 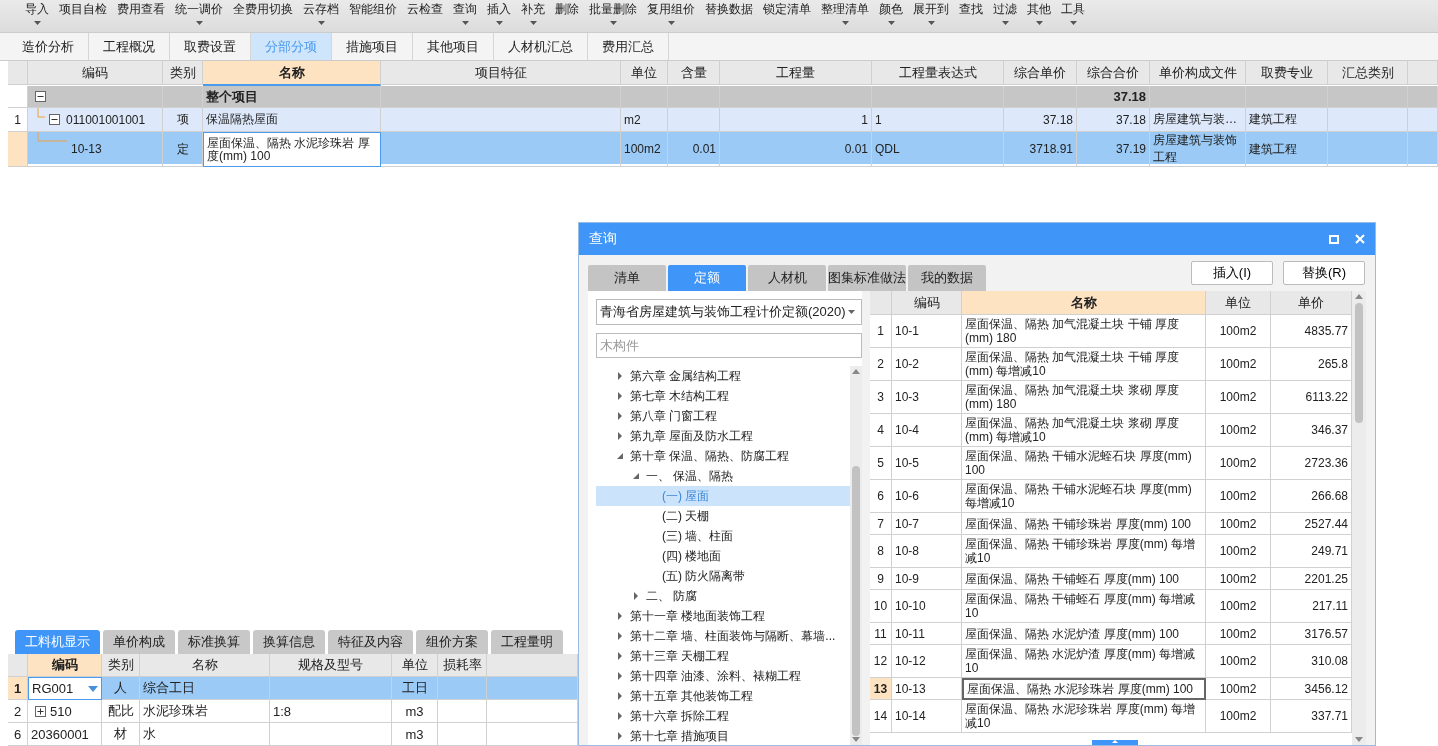 I want to click on tab: 措施项目, so click(x=372, y=46).